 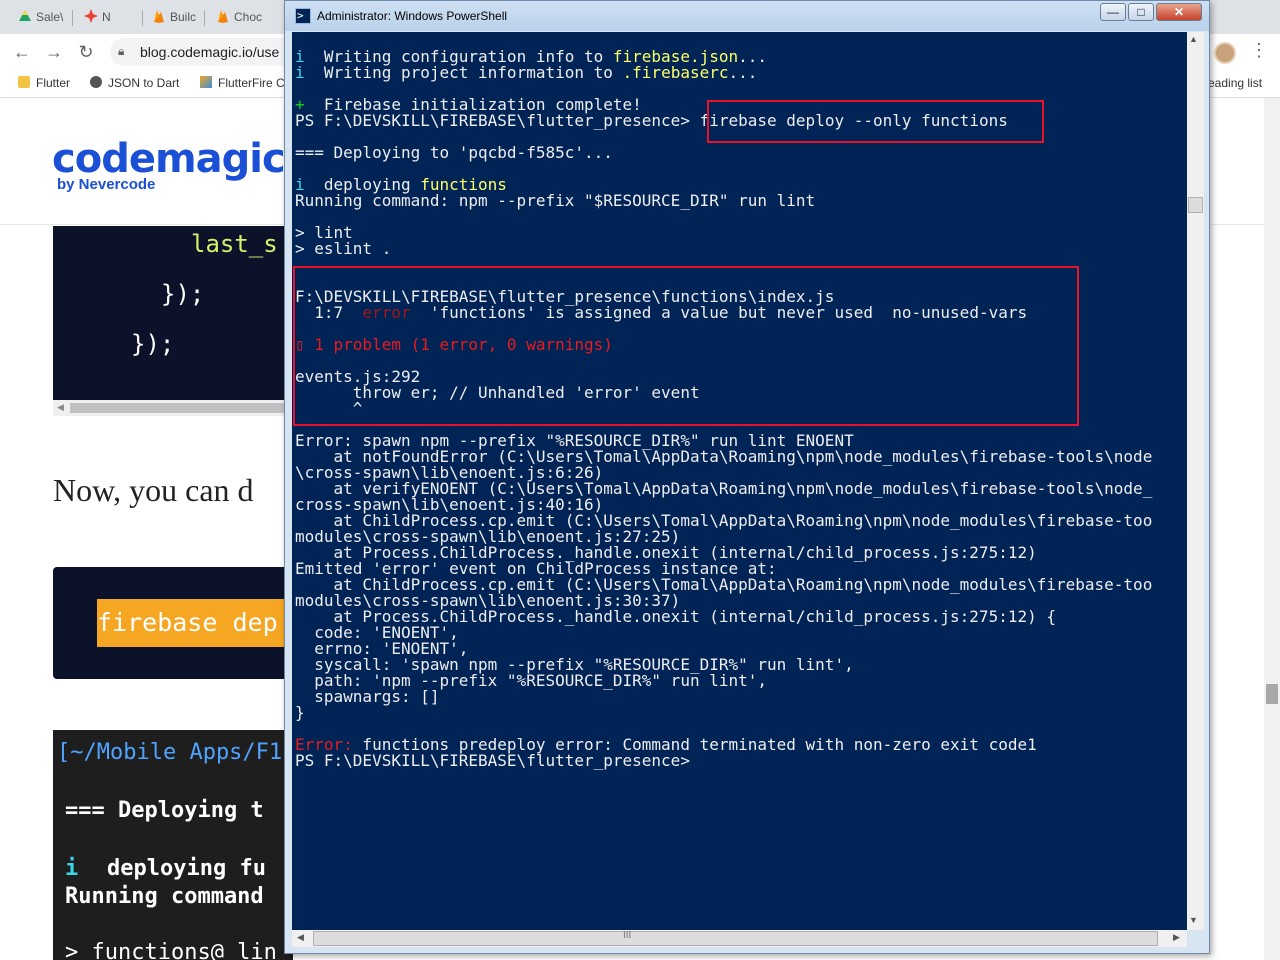 I want to click on profile-avatar, so click(x=1225, y=53).